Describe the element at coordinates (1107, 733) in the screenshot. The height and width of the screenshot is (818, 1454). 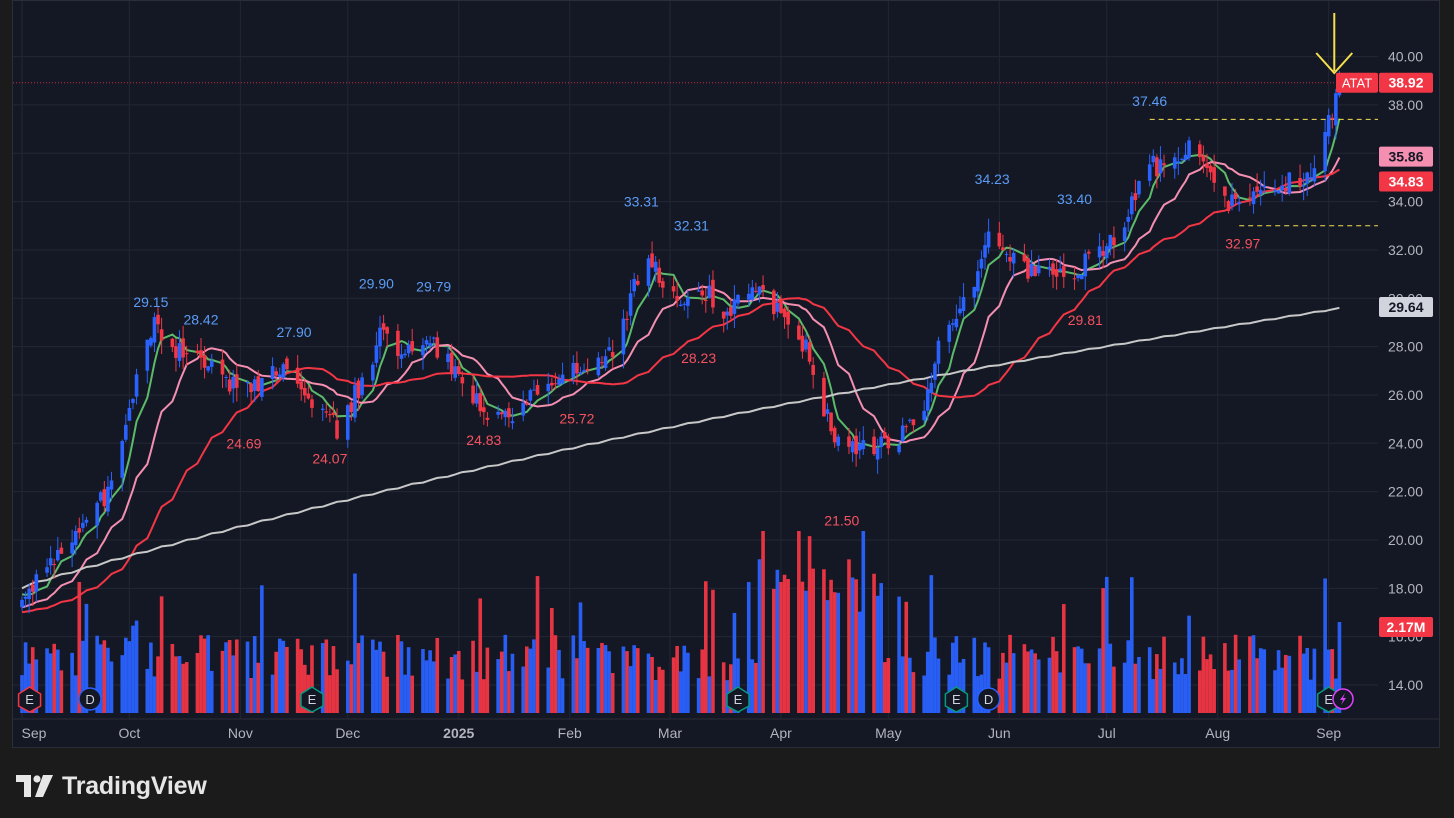
I see `time-tick-label: Jul` at that location.